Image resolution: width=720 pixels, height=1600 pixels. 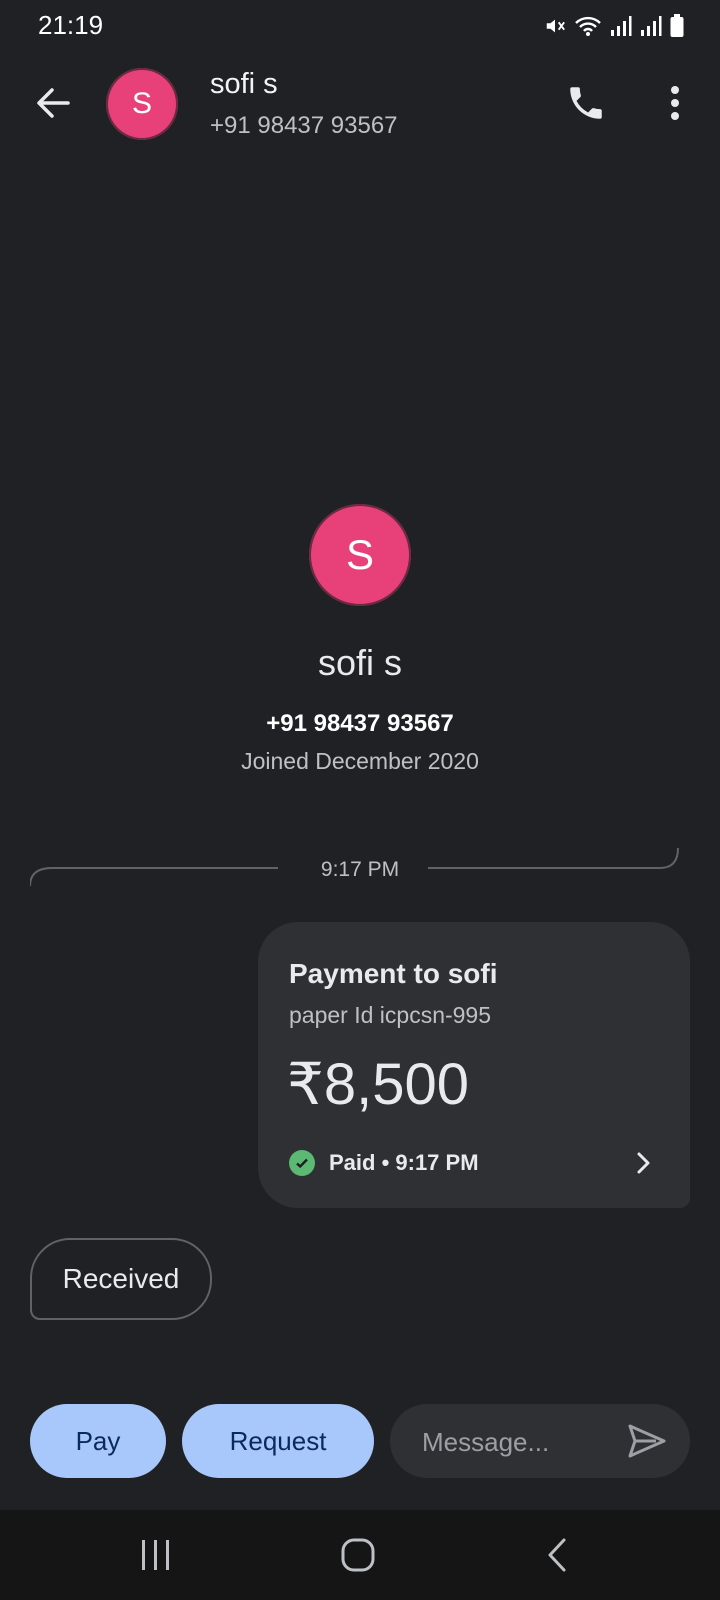 What do you see at coordinates (555, 26) in the screenshot?
I see `mute-icon` at bounding box center [555, 26].